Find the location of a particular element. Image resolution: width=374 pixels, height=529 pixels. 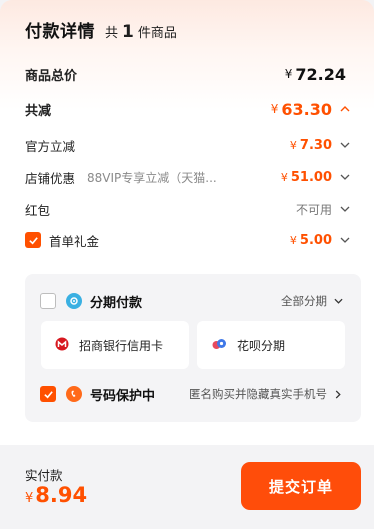

first-order-gift-row: 首单礼金 ¥ 5.00 is located at coordinates (188, 240).